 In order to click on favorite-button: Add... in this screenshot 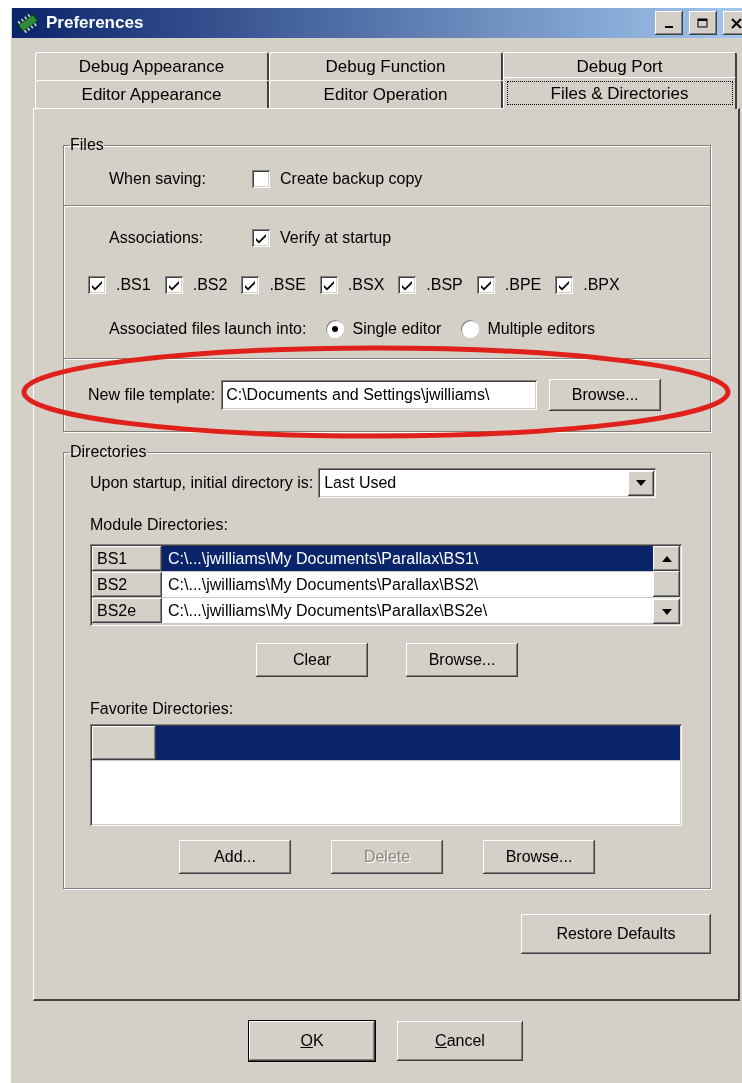, I will do `click(235, 857)`.